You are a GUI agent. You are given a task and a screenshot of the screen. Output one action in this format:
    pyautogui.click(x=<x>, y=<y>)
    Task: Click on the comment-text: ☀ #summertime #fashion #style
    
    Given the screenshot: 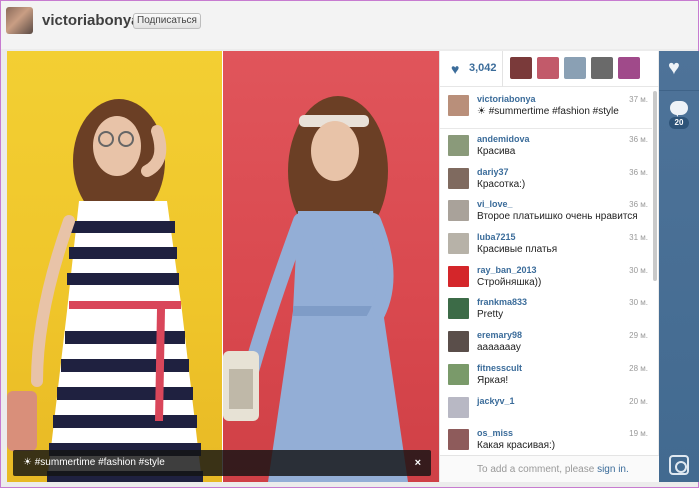 What is the action you would take?
    pyautogui.click(x=548, y=111)
    